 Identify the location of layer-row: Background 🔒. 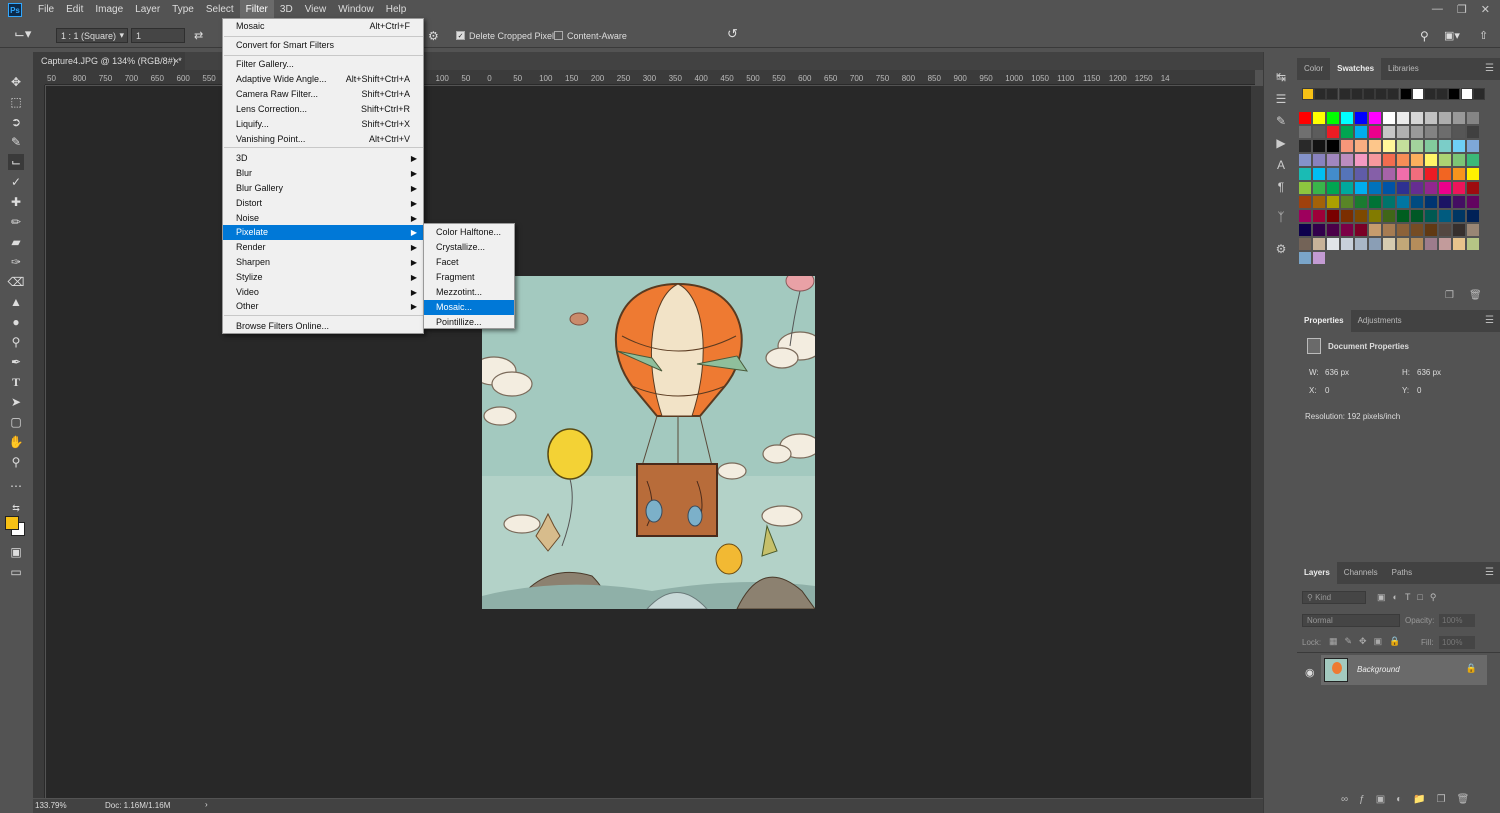
(1404, 670).